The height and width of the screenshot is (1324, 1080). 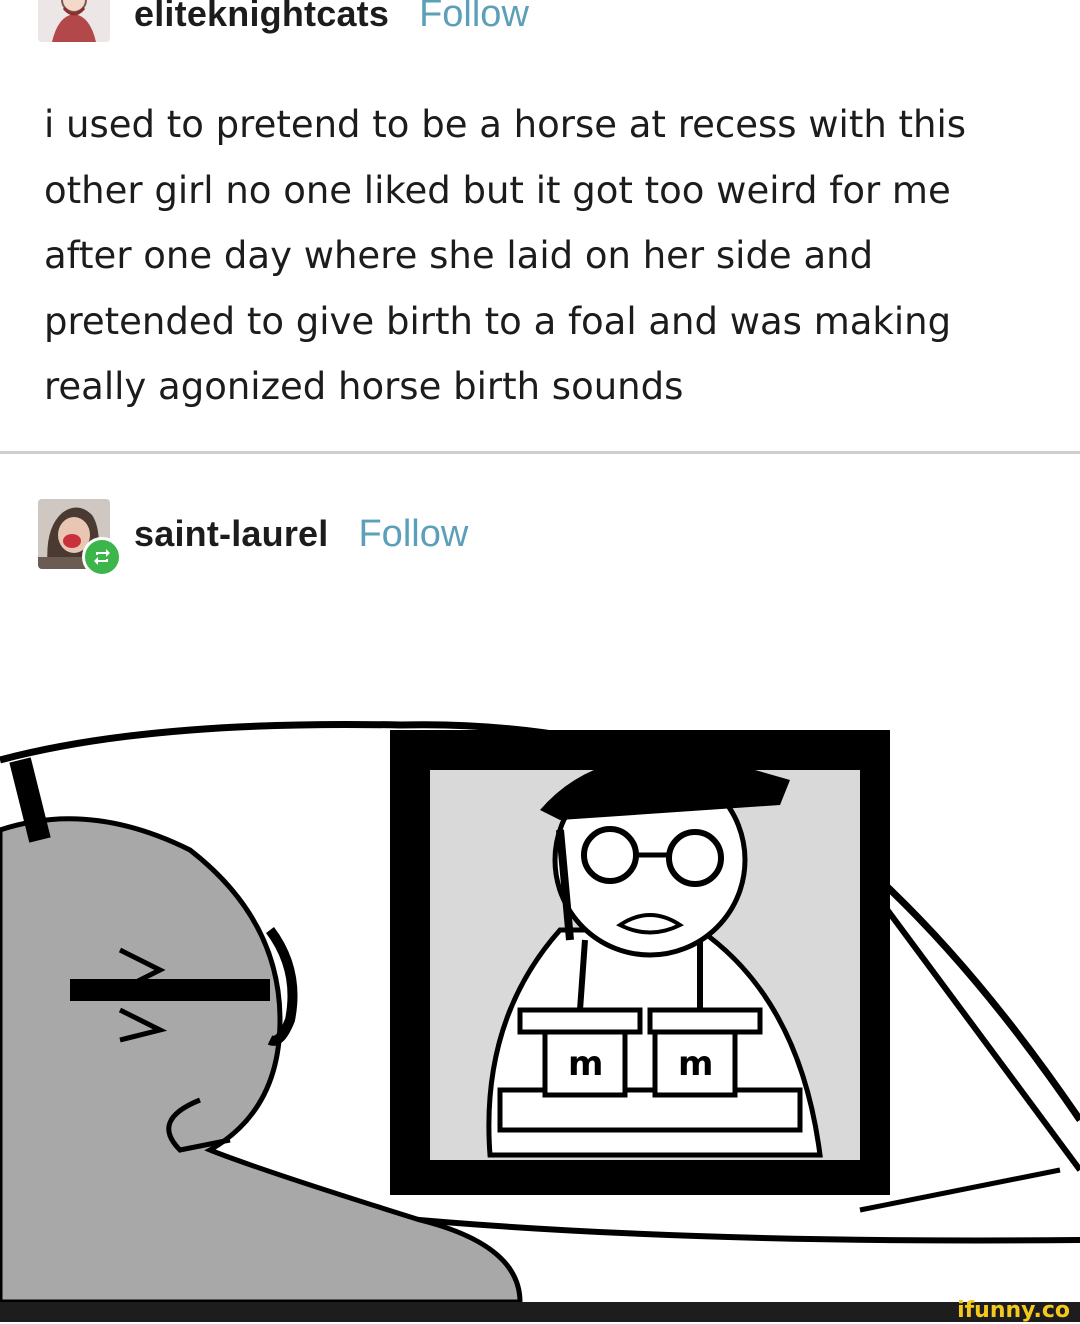 I want to click on avatar-eliteknightcats, so click(x=74, y=21).